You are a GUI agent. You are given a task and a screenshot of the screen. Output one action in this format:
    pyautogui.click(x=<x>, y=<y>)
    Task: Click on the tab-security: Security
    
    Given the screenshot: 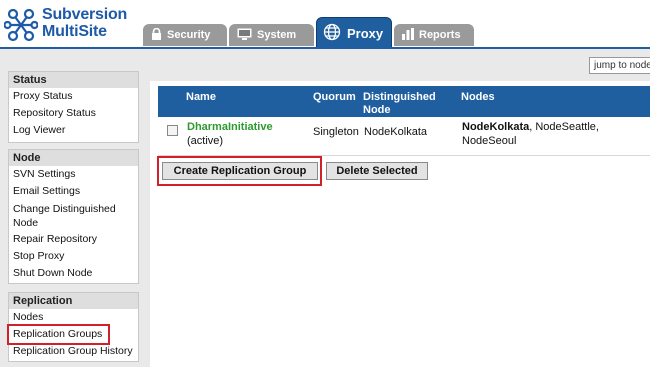 What is the action you would take?
    pyautogui.click(x=185, y=35)
    